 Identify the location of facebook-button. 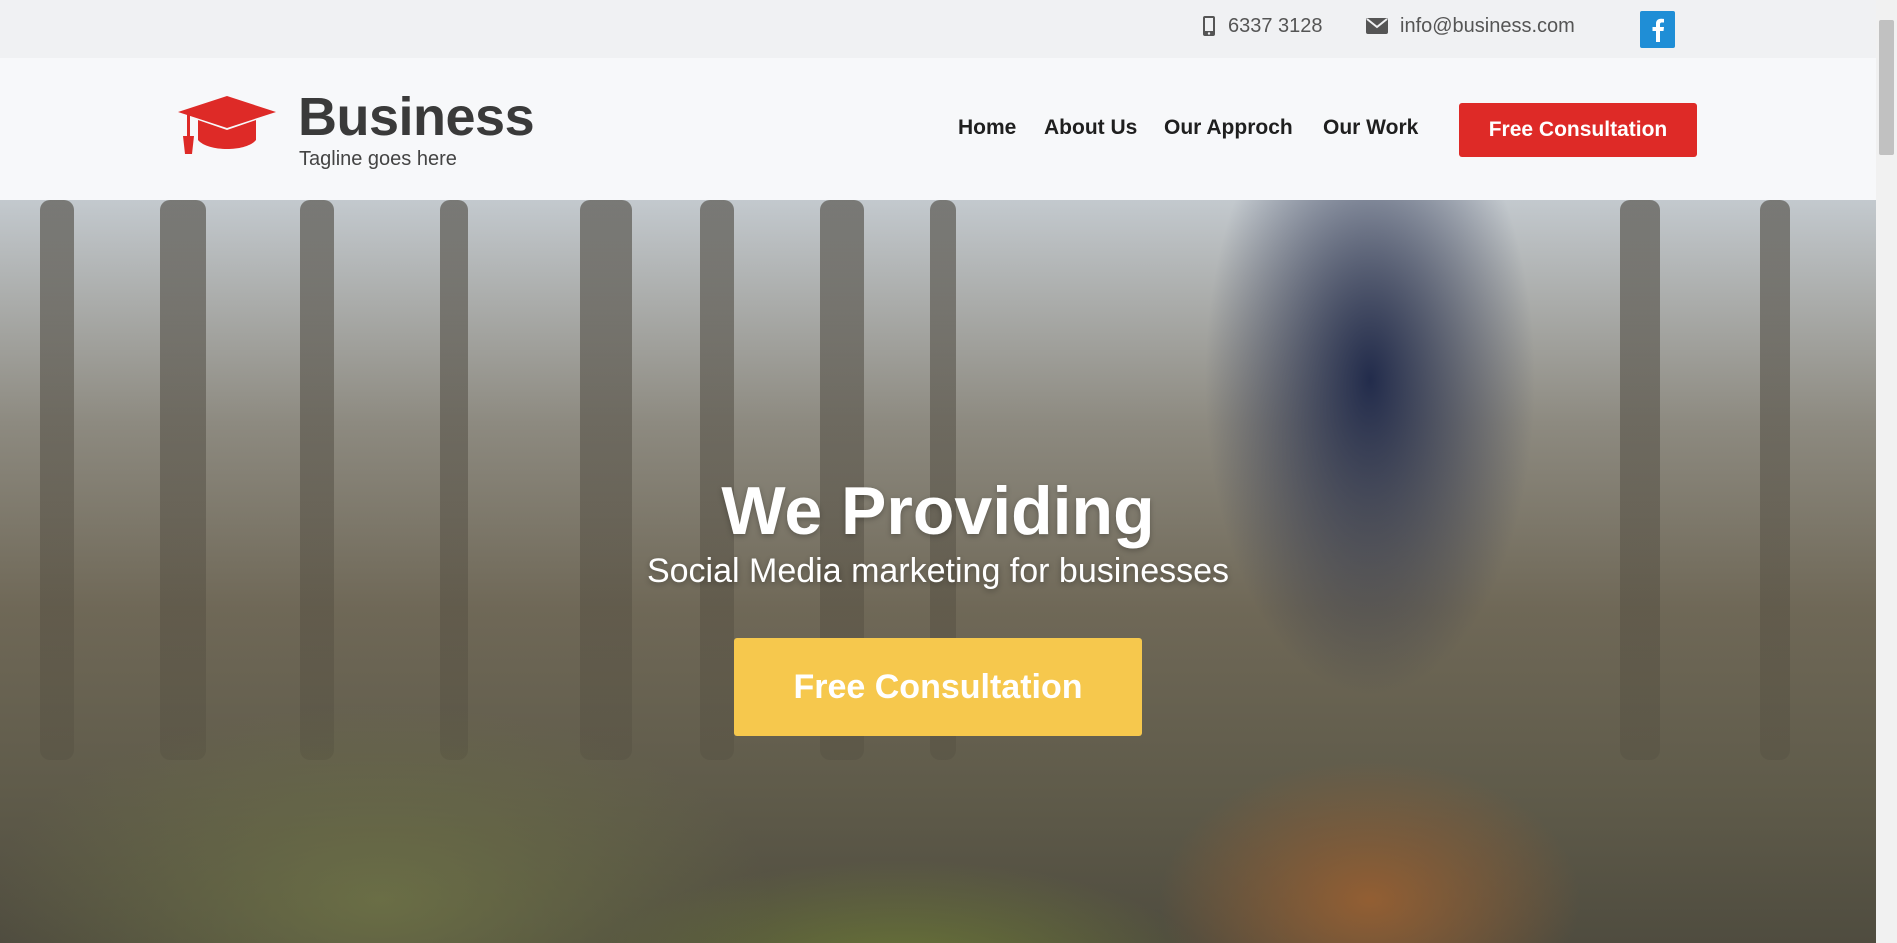
(1657, 29).